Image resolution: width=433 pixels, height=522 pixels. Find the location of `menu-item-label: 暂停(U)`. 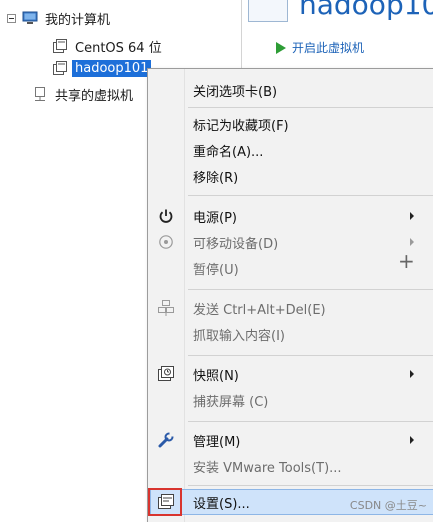

menu-item-label: 暂停(U) is located at coordinates (216, 270).